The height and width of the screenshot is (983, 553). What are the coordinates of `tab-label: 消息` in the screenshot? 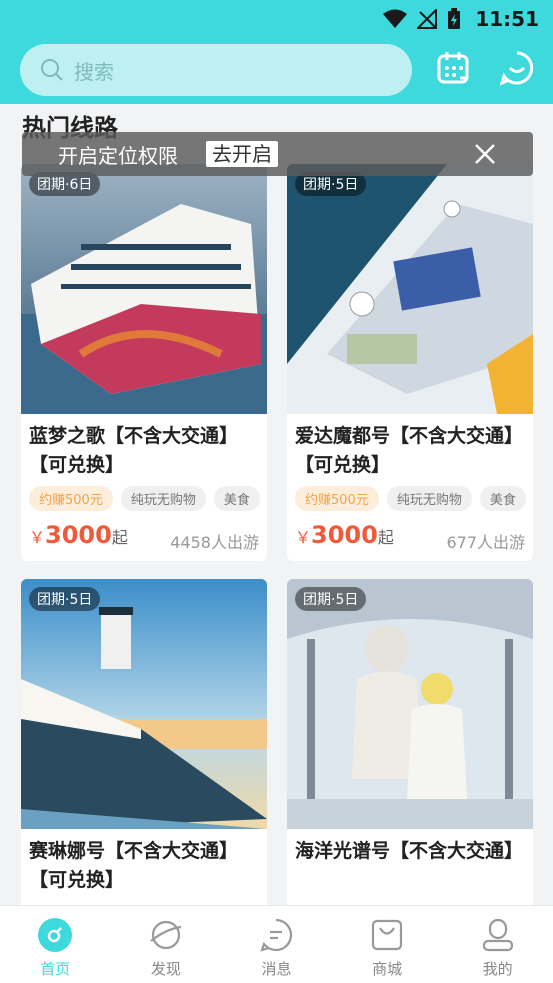 It's located at (276, 969).